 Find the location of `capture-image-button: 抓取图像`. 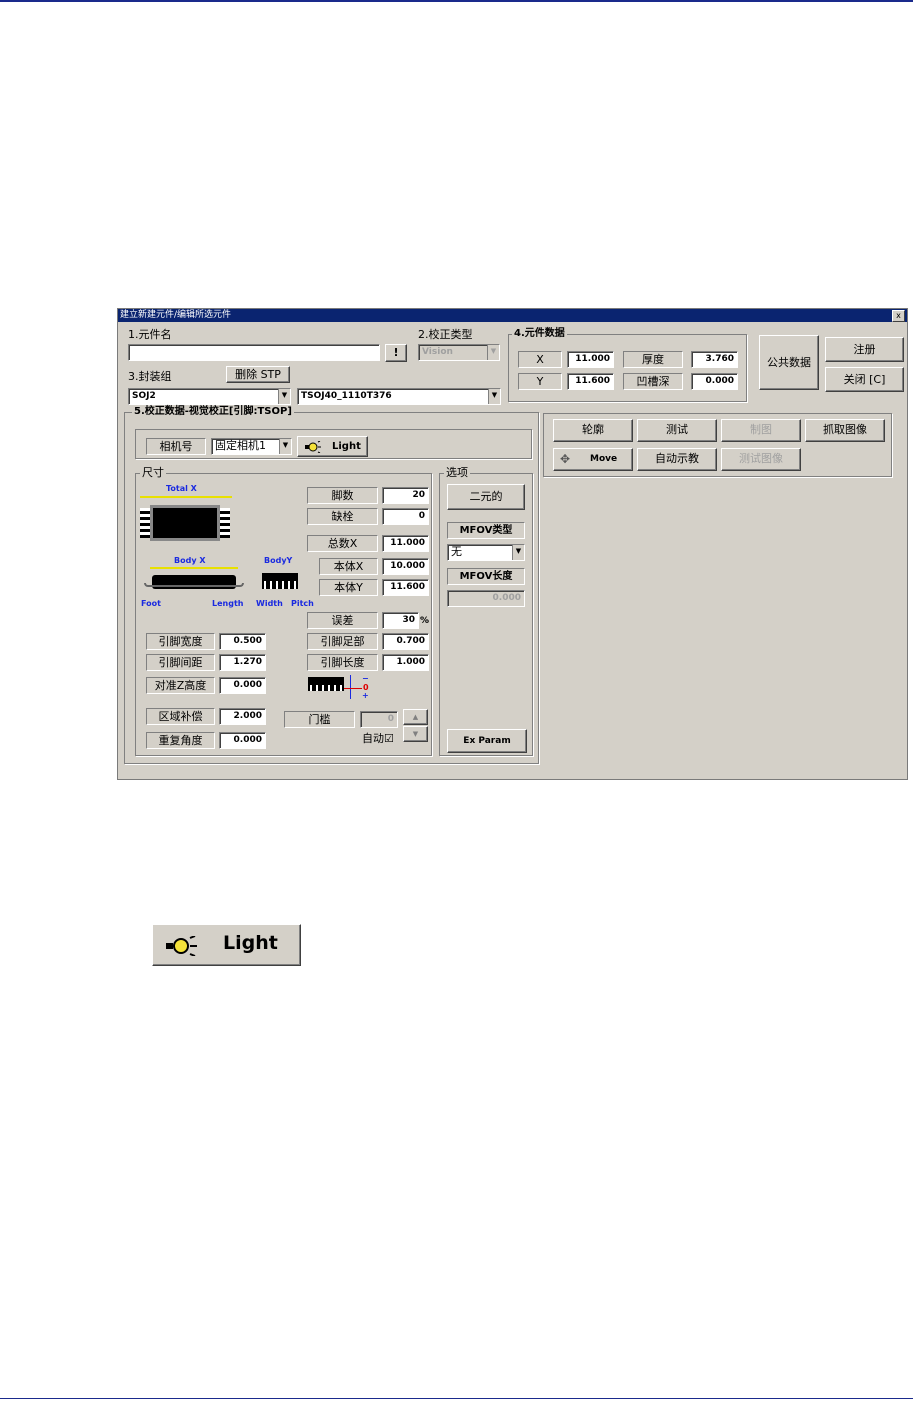

capture-image-button: 抓取图像 is located at coordinates (845, 430).